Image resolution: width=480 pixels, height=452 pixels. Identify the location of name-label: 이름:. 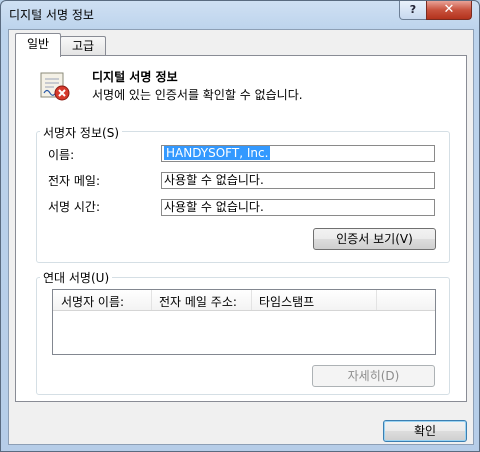
(61, 155).